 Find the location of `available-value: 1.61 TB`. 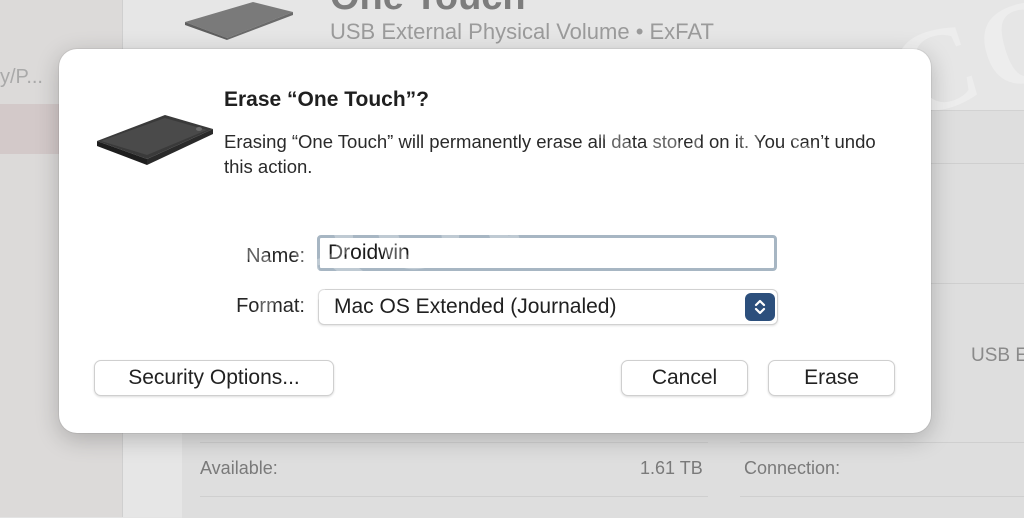

available-value: 1.61 TB is located at coordinates (671, 468).